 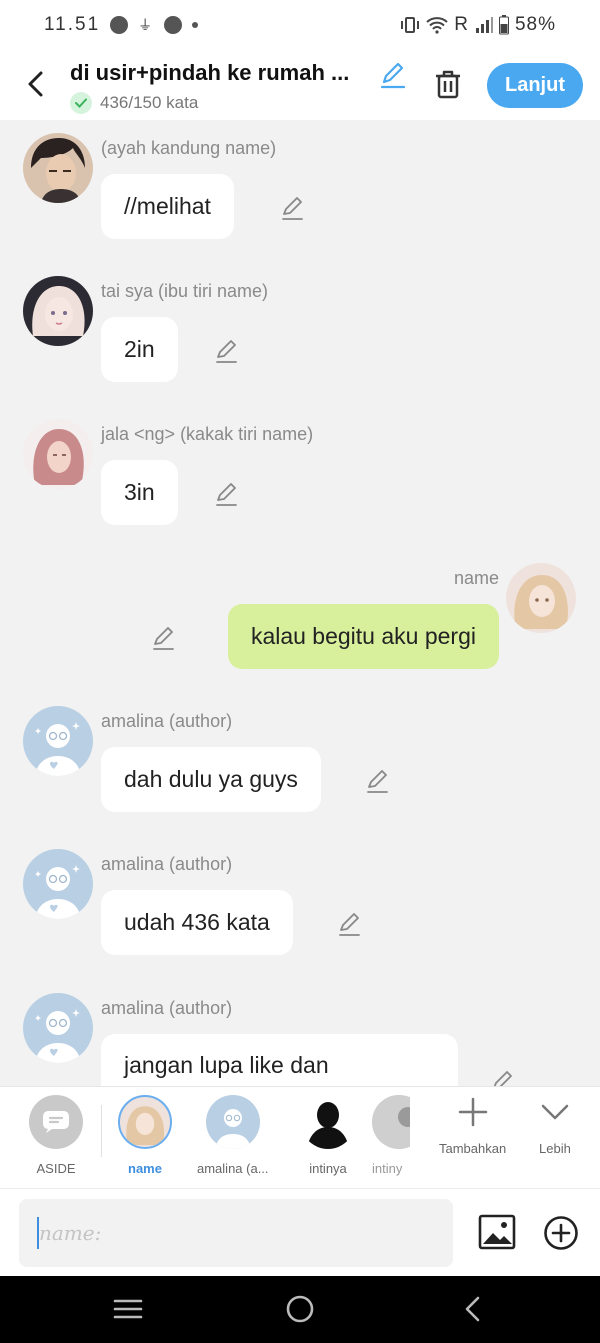 I want to click on message-bubble: jangan lupa like dan, so click(x=279, y=1060).